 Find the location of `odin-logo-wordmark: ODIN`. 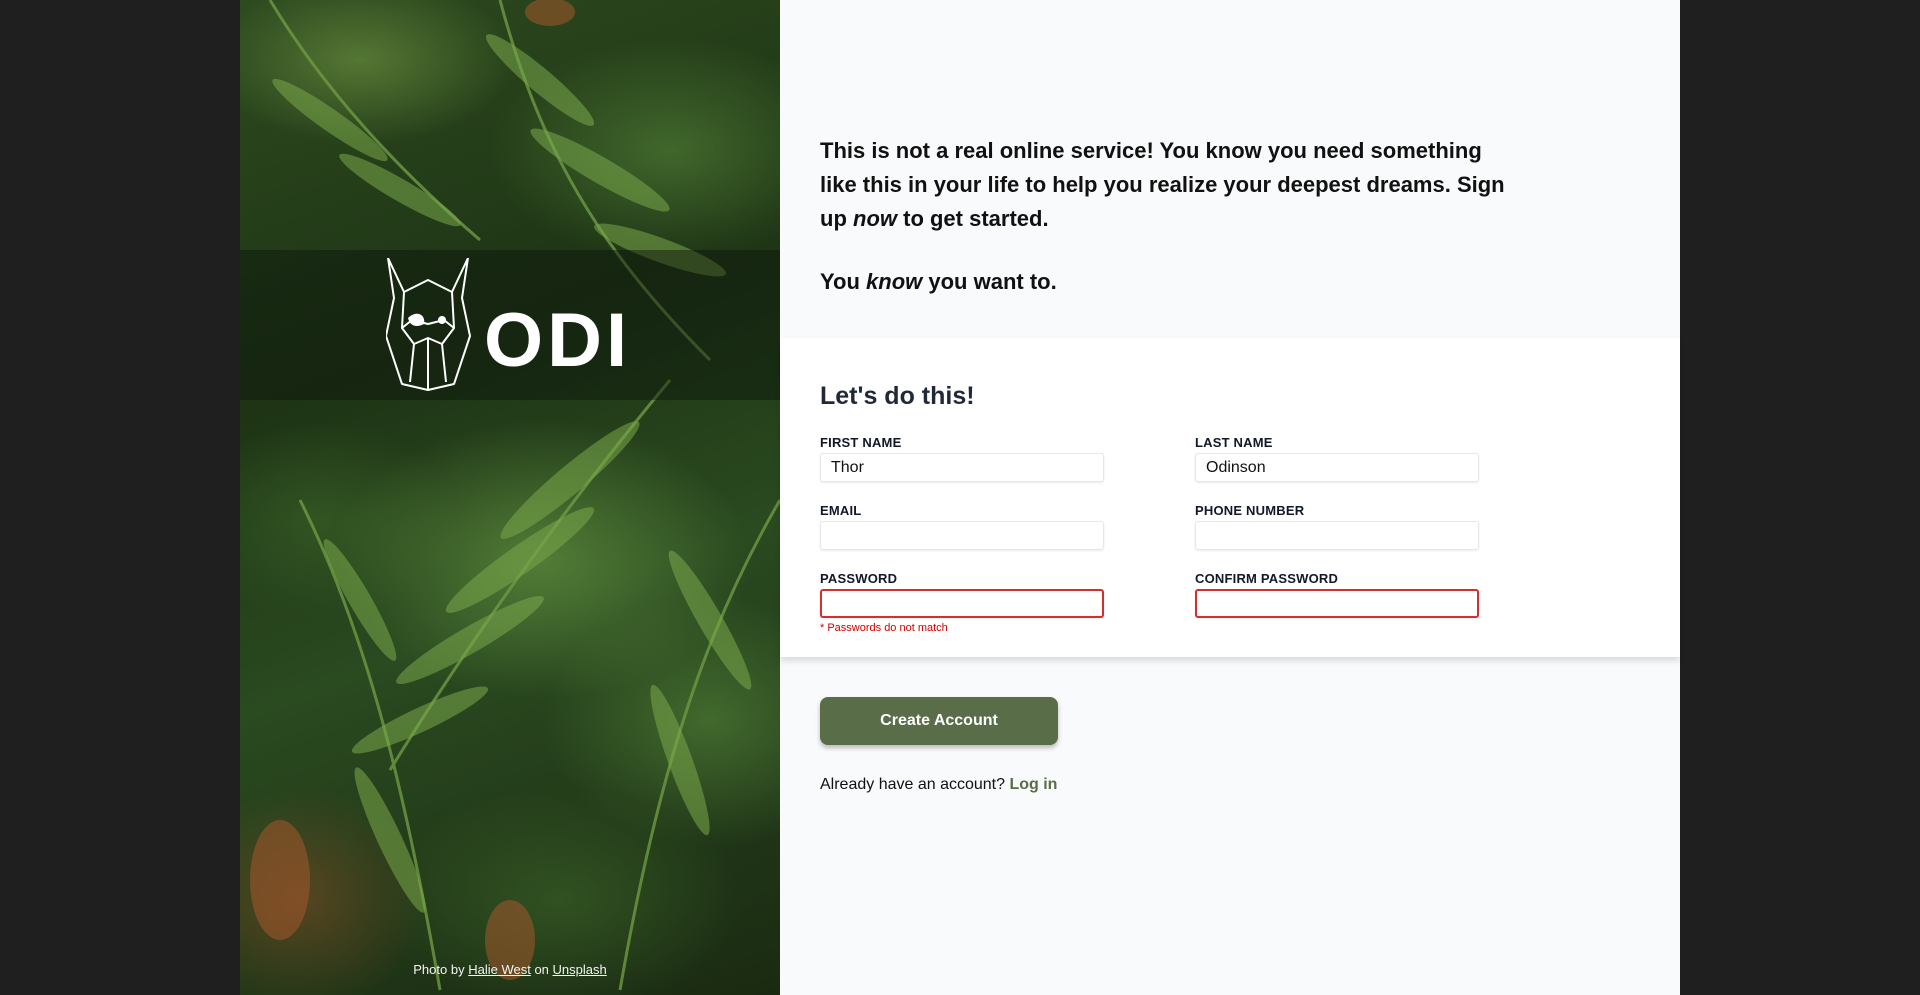

odin-logo-wordmark: ODIN is located at coordinates (560, 340).